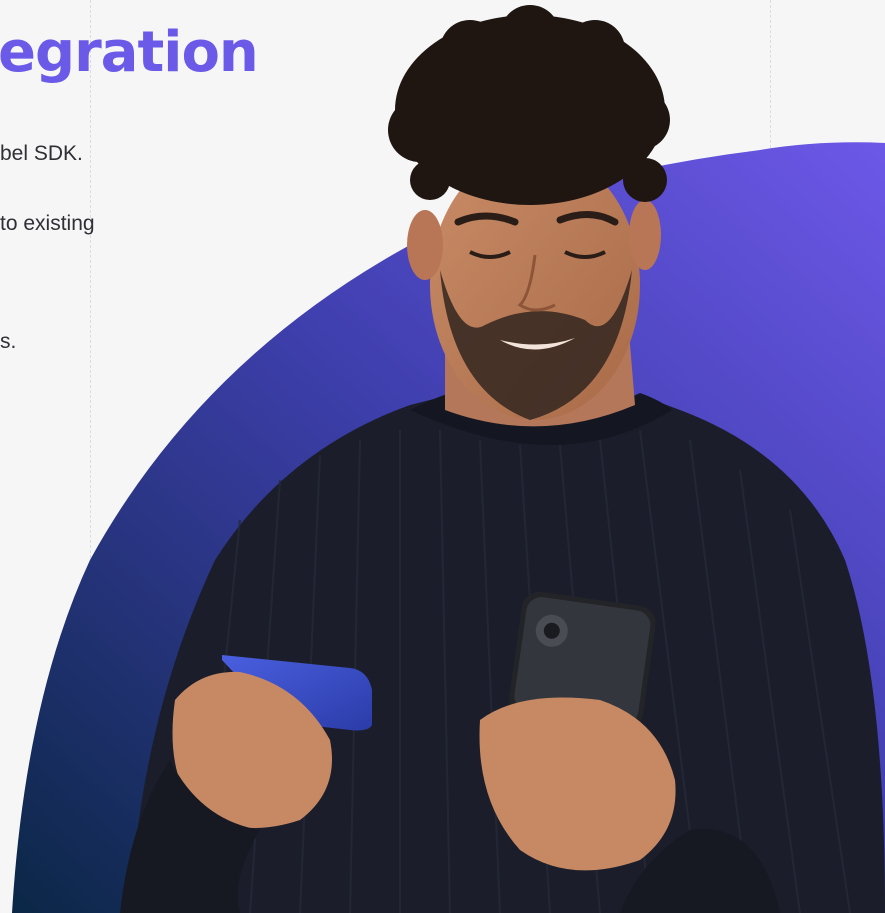 Image resolution: width=885 pixels, height=913 pixels. What do you see at coordinates (529, 105) in the screenshot?
I see `curly-hair` at bounding box center [529, 105].